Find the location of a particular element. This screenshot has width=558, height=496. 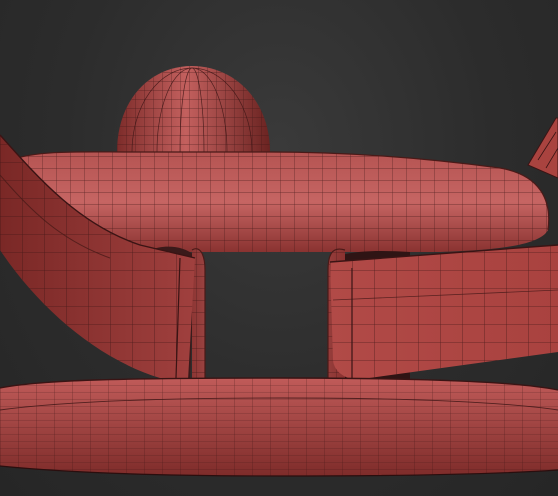

right-arm is located at coordinates (443, 312).